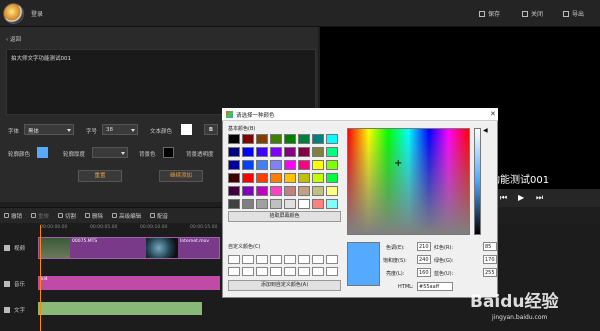 The width and height of the screenshot is (600, 331). What do you see at coordinates (490, 246) in the screenshot?
I see `red-field: 85` at bounding box center [490, 246].